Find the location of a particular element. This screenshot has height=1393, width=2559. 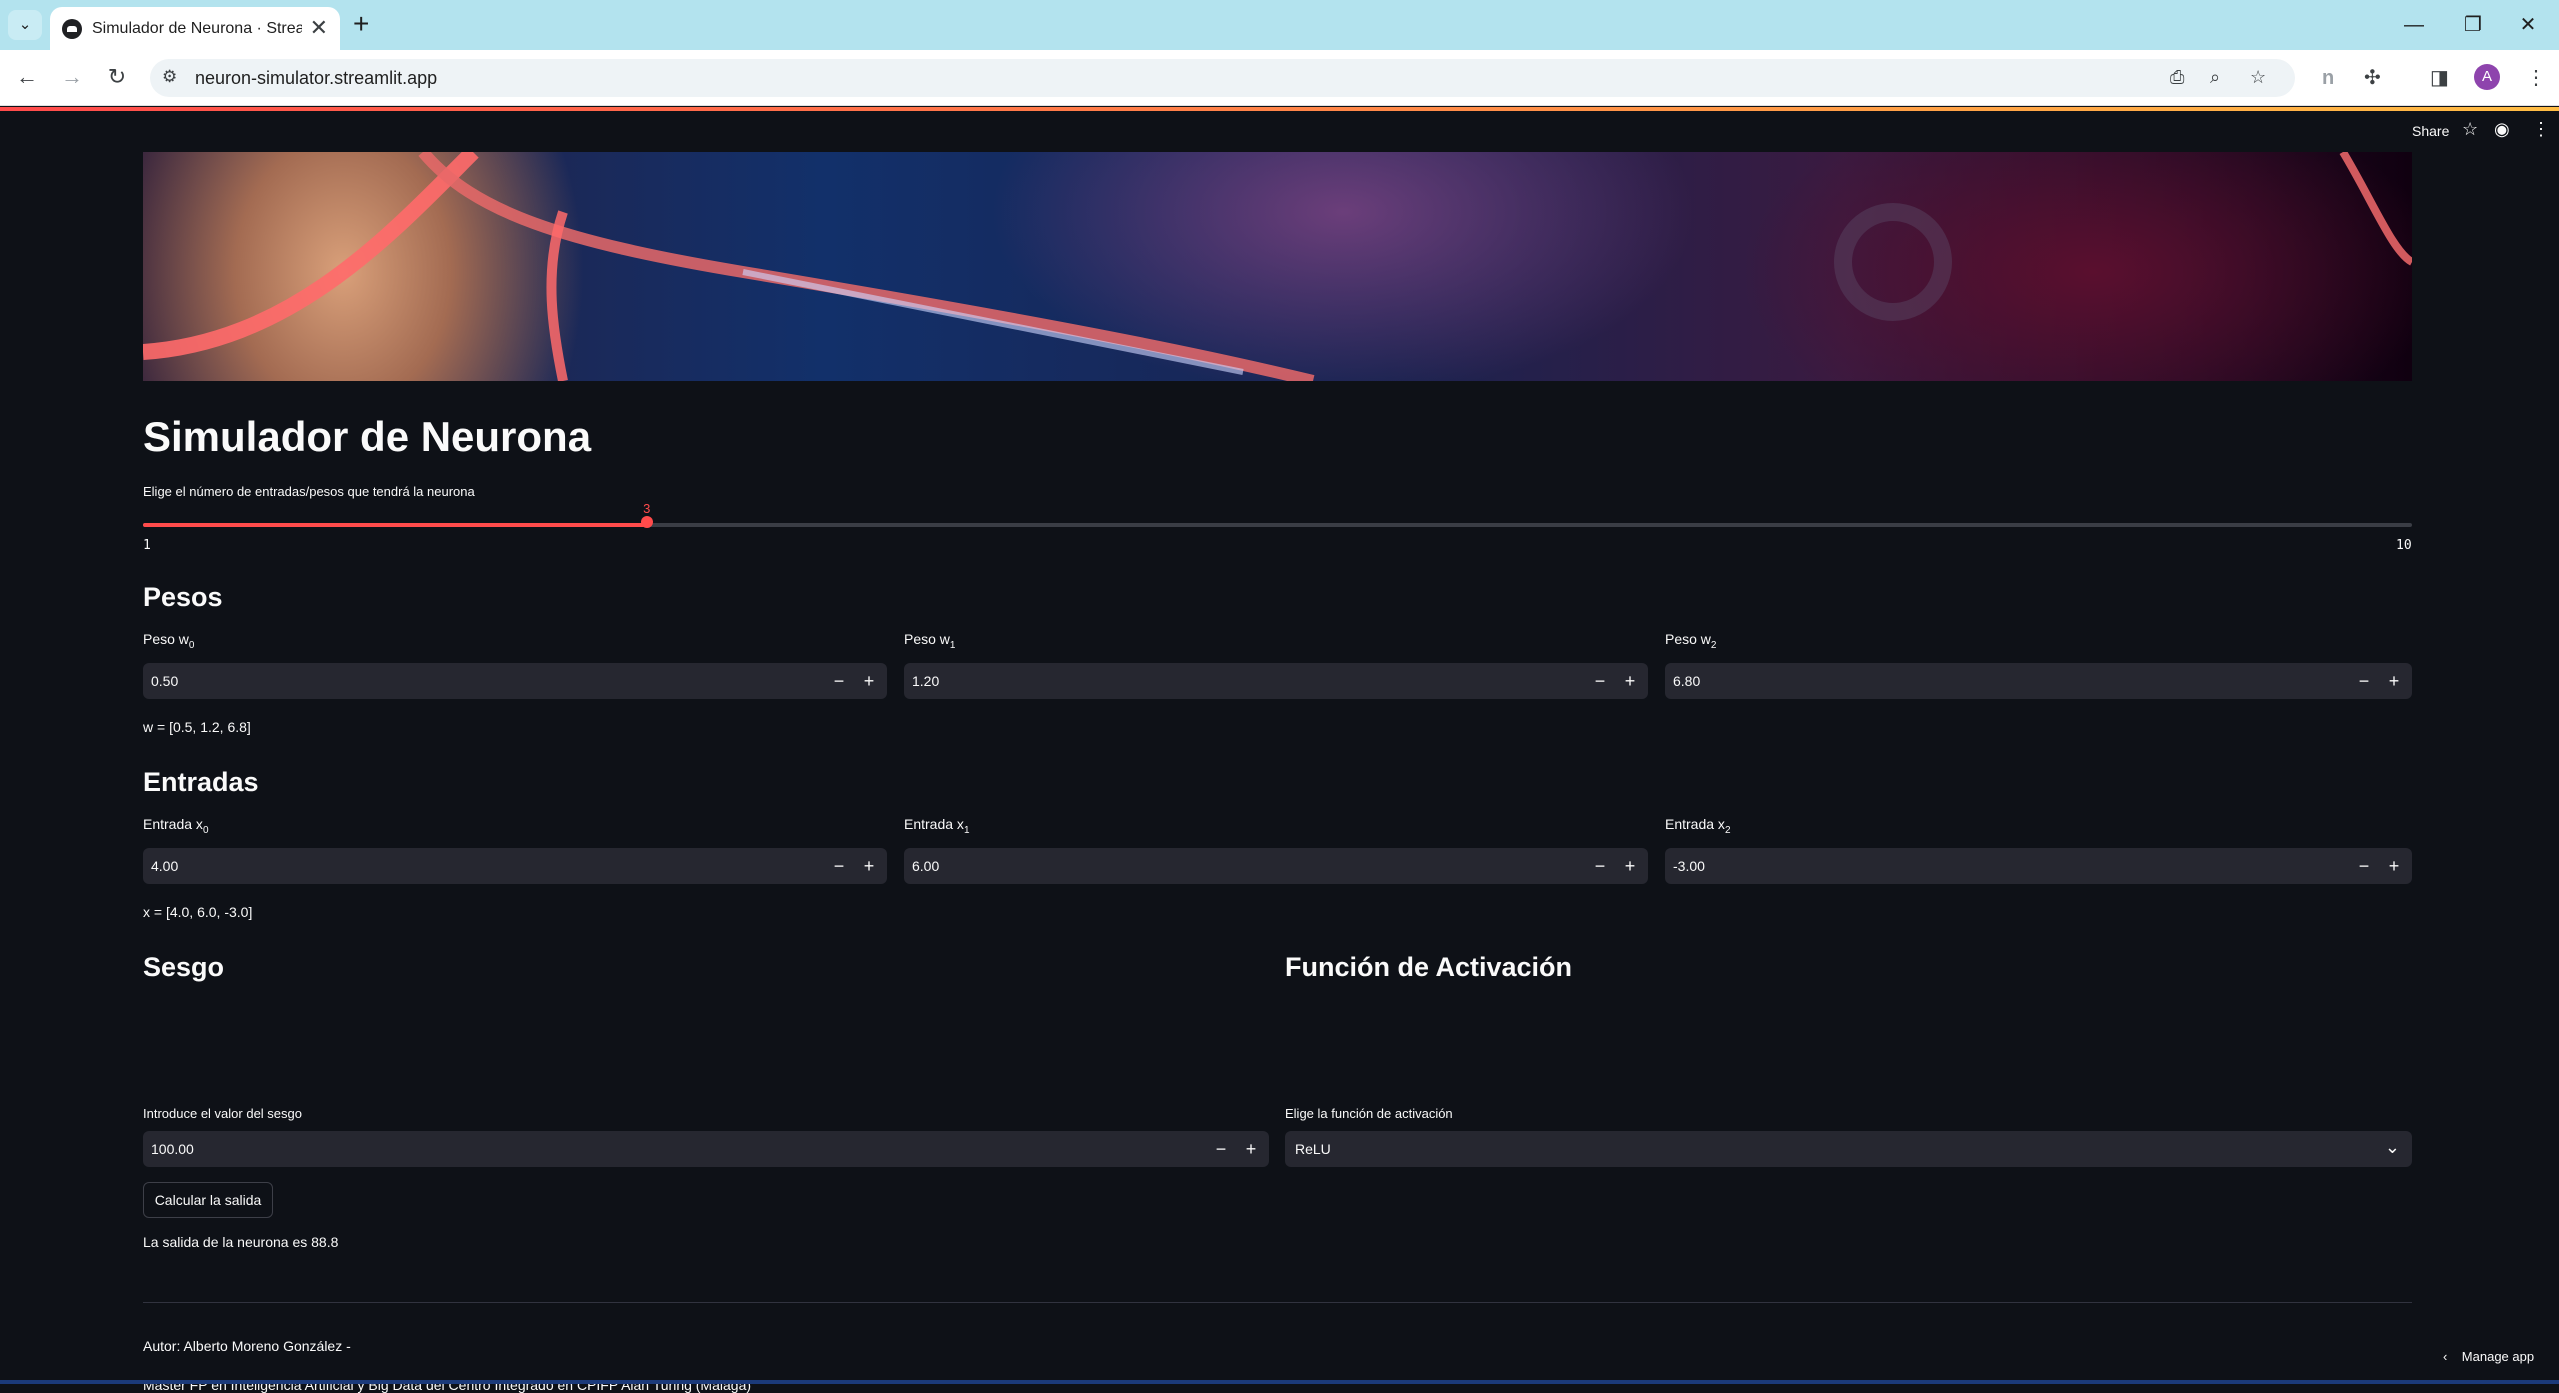

install-app-icon: ⎙ is located at coordinates (2177, 77).